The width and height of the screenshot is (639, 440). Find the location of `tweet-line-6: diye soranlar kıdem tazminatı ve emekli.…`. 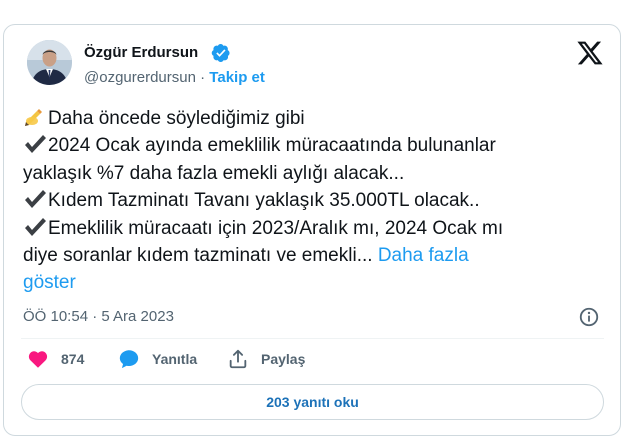

tweet-line-6: diye soranlar kıdem tazminatı ve emekli.… is located at coordinates (246, 256).